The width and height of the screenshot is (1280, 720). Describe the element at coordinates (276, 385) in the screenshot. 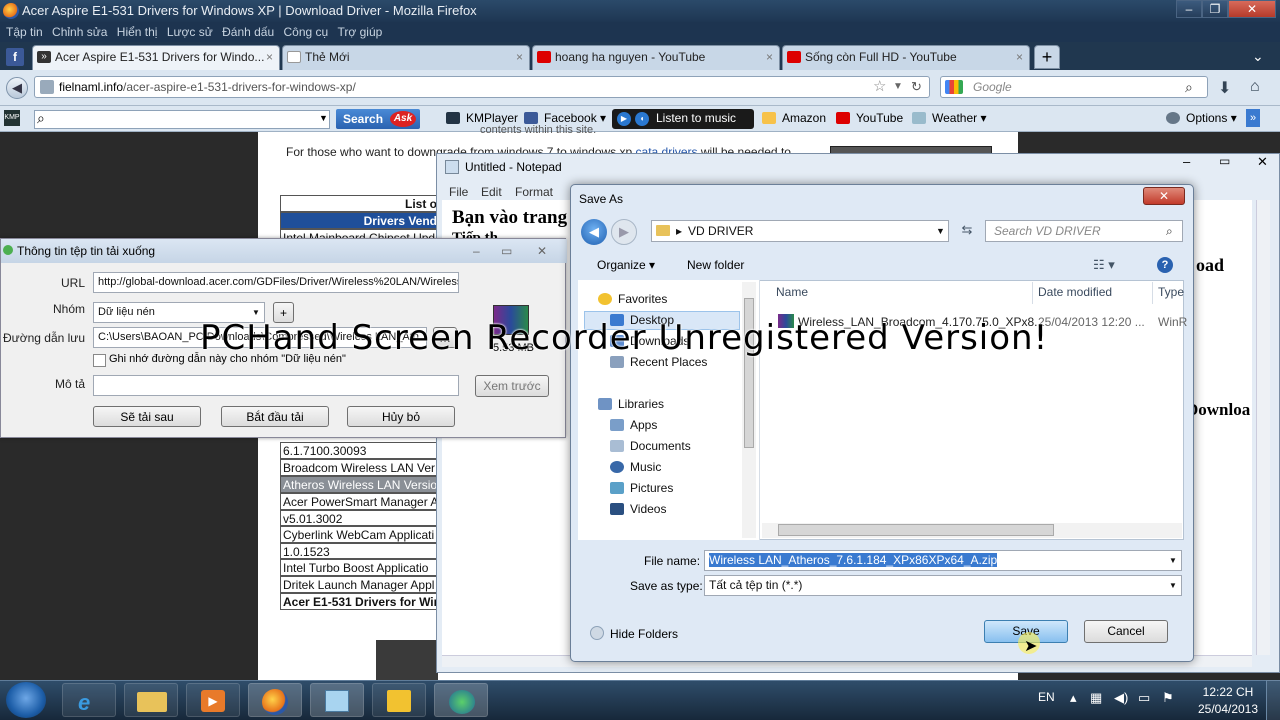

I see `description-field` at that location.